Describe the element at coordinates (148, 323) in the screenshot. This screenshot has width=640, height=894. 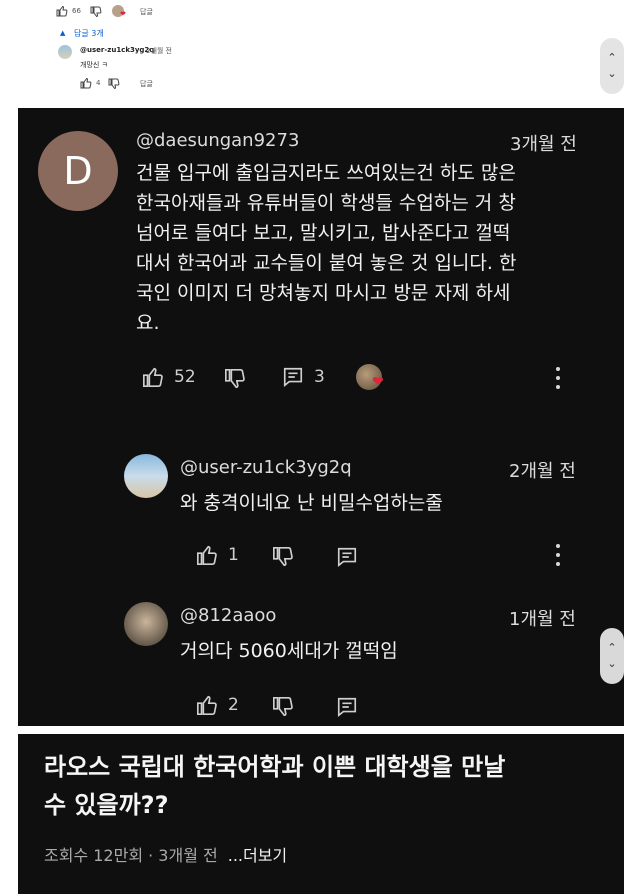
I see `comment-line: 요.` at that location.